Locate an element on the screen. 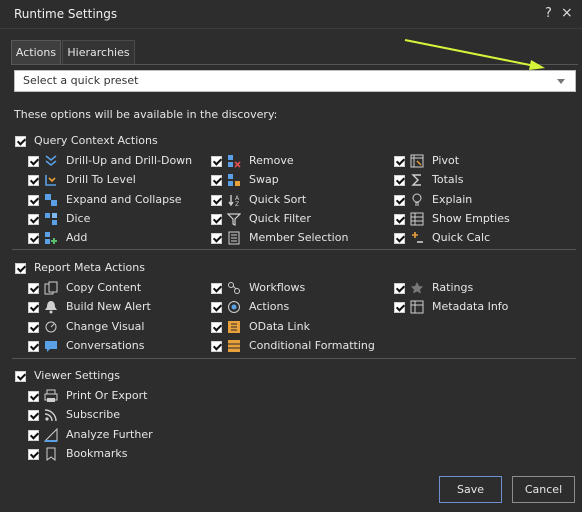  analyze-icon is located at coordinates (51, 434).